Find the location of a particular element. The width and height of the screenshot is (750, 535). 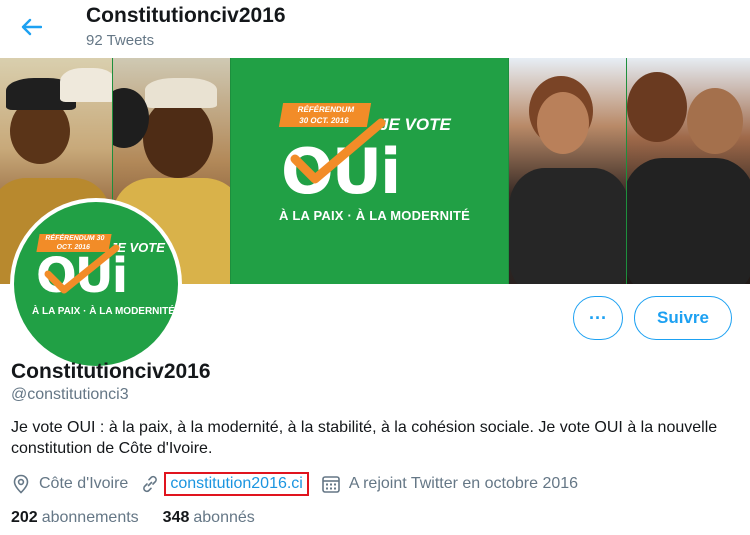

following-stat: 202 abonnements is located at coordinates (75, 518).